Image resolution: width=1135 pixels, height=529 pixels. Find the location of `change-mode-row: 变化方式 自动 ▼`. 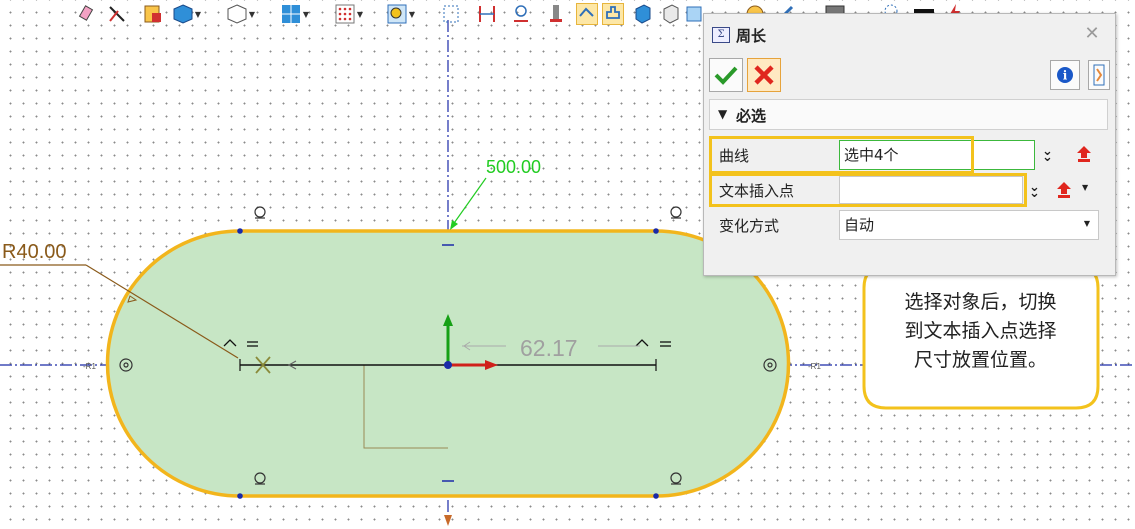

change-mode-row: 变化方式 自动 ▼ is located at coordinates (908, 224).